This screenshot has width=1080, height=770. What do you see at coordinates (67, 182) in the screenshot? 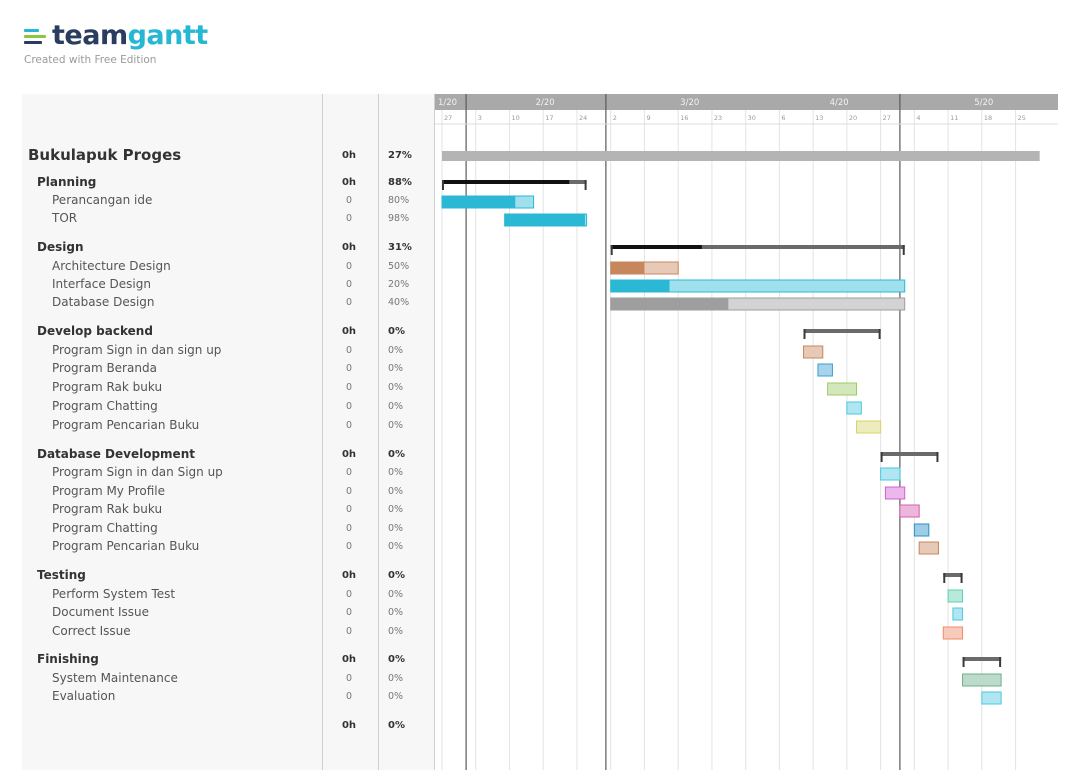
I see `task-name: Planning` at bounding box center [67, 182].